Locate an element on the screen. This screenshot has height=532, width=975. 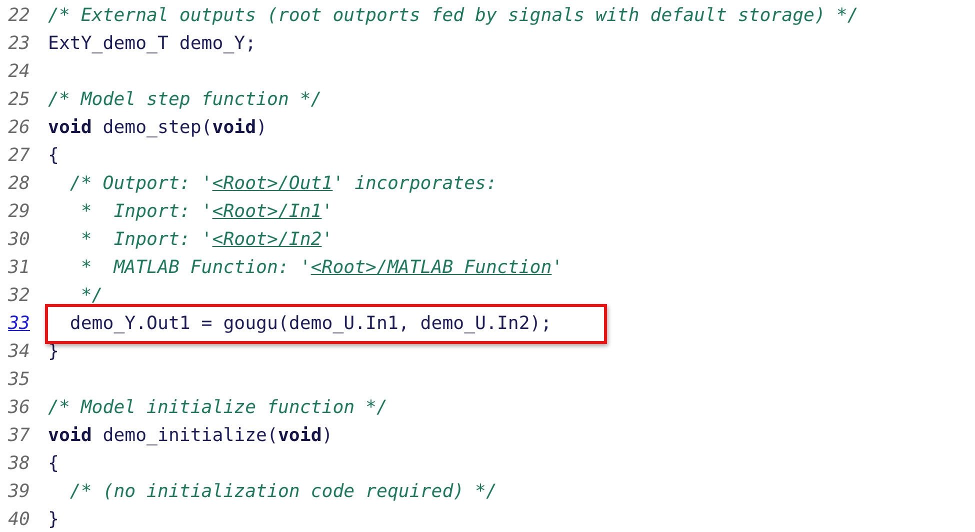
line-number: 26 is located at coordinates (18, 128).